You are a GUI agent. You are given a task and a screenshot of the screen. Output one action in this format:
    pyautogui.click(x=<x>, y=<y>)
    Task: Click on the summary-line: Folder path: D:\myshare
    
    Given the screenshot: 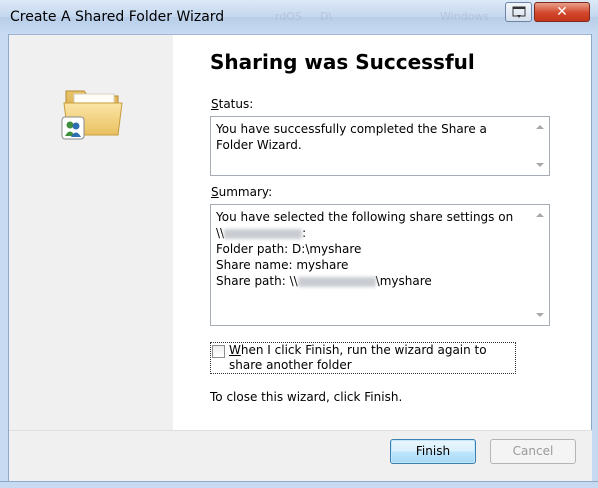 What is the action you would take?
    pyautogui.click(x=289, y=249)
    